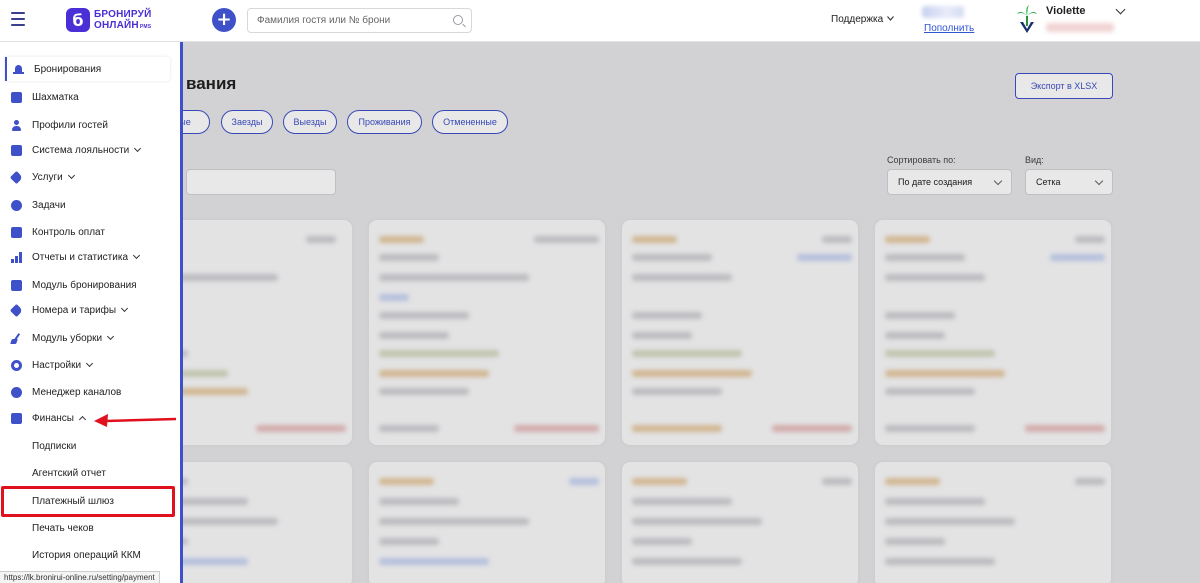 The width and height of the screenshot is (1200, 583). I want to click on sidebar-subitem-agent-report: Агентский отчет, so click(69, 473).